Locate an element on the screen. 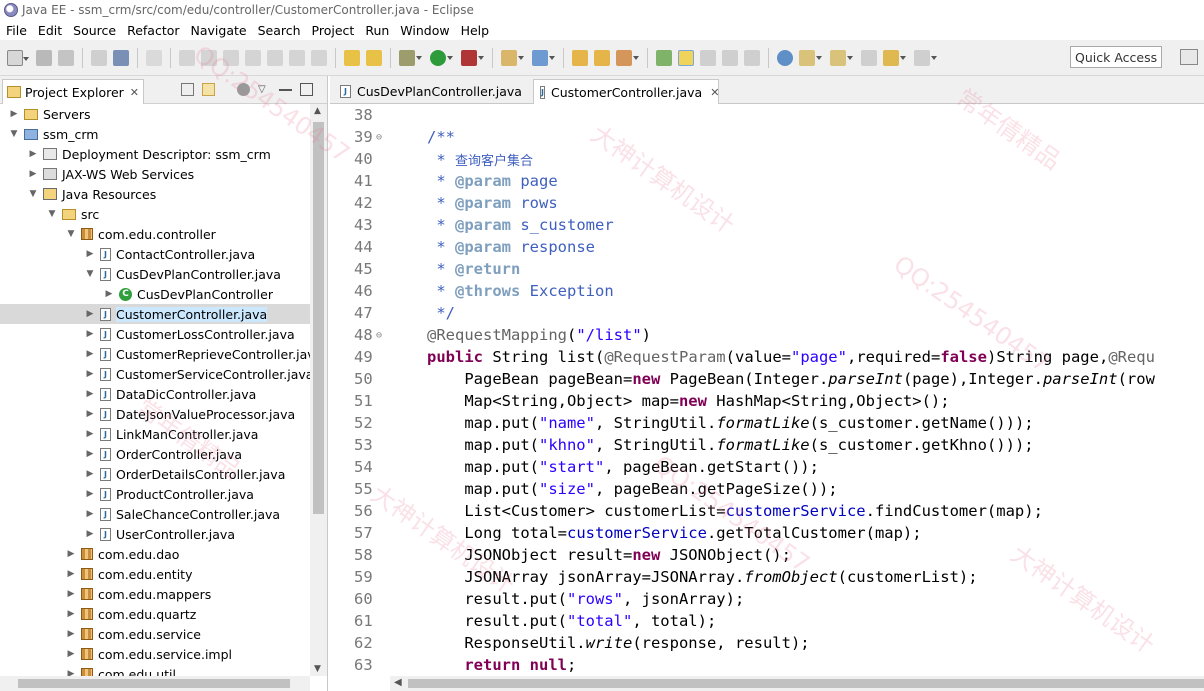 This screenshot has width=1204, height=691. code-line: 41 * @param page is located at coordinates (767, 181).